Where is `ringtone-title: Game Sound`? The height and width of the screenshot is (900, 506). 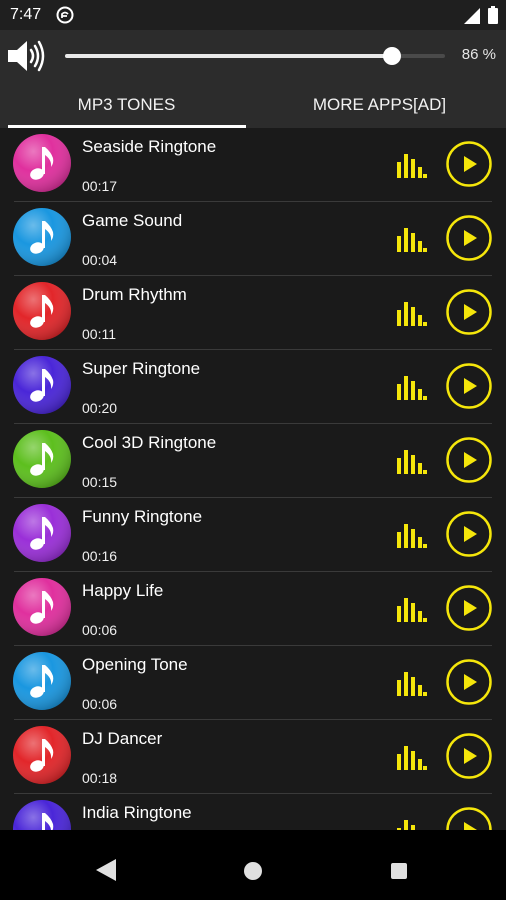
ringtone-title: Game Sound is located at coordinates (132, 220).